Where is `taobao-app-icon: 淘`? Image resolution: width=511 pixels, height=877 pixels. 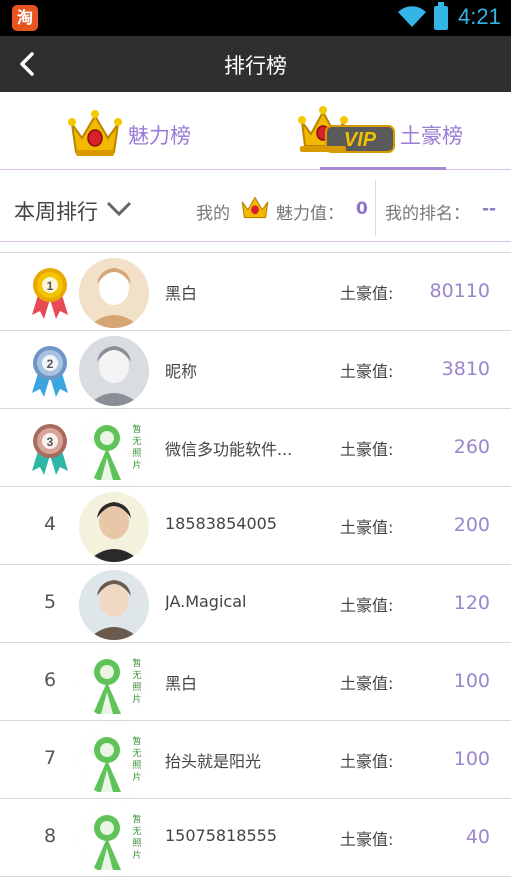
taobao-app-icon: 淘 is located at coordinates (25, 18).